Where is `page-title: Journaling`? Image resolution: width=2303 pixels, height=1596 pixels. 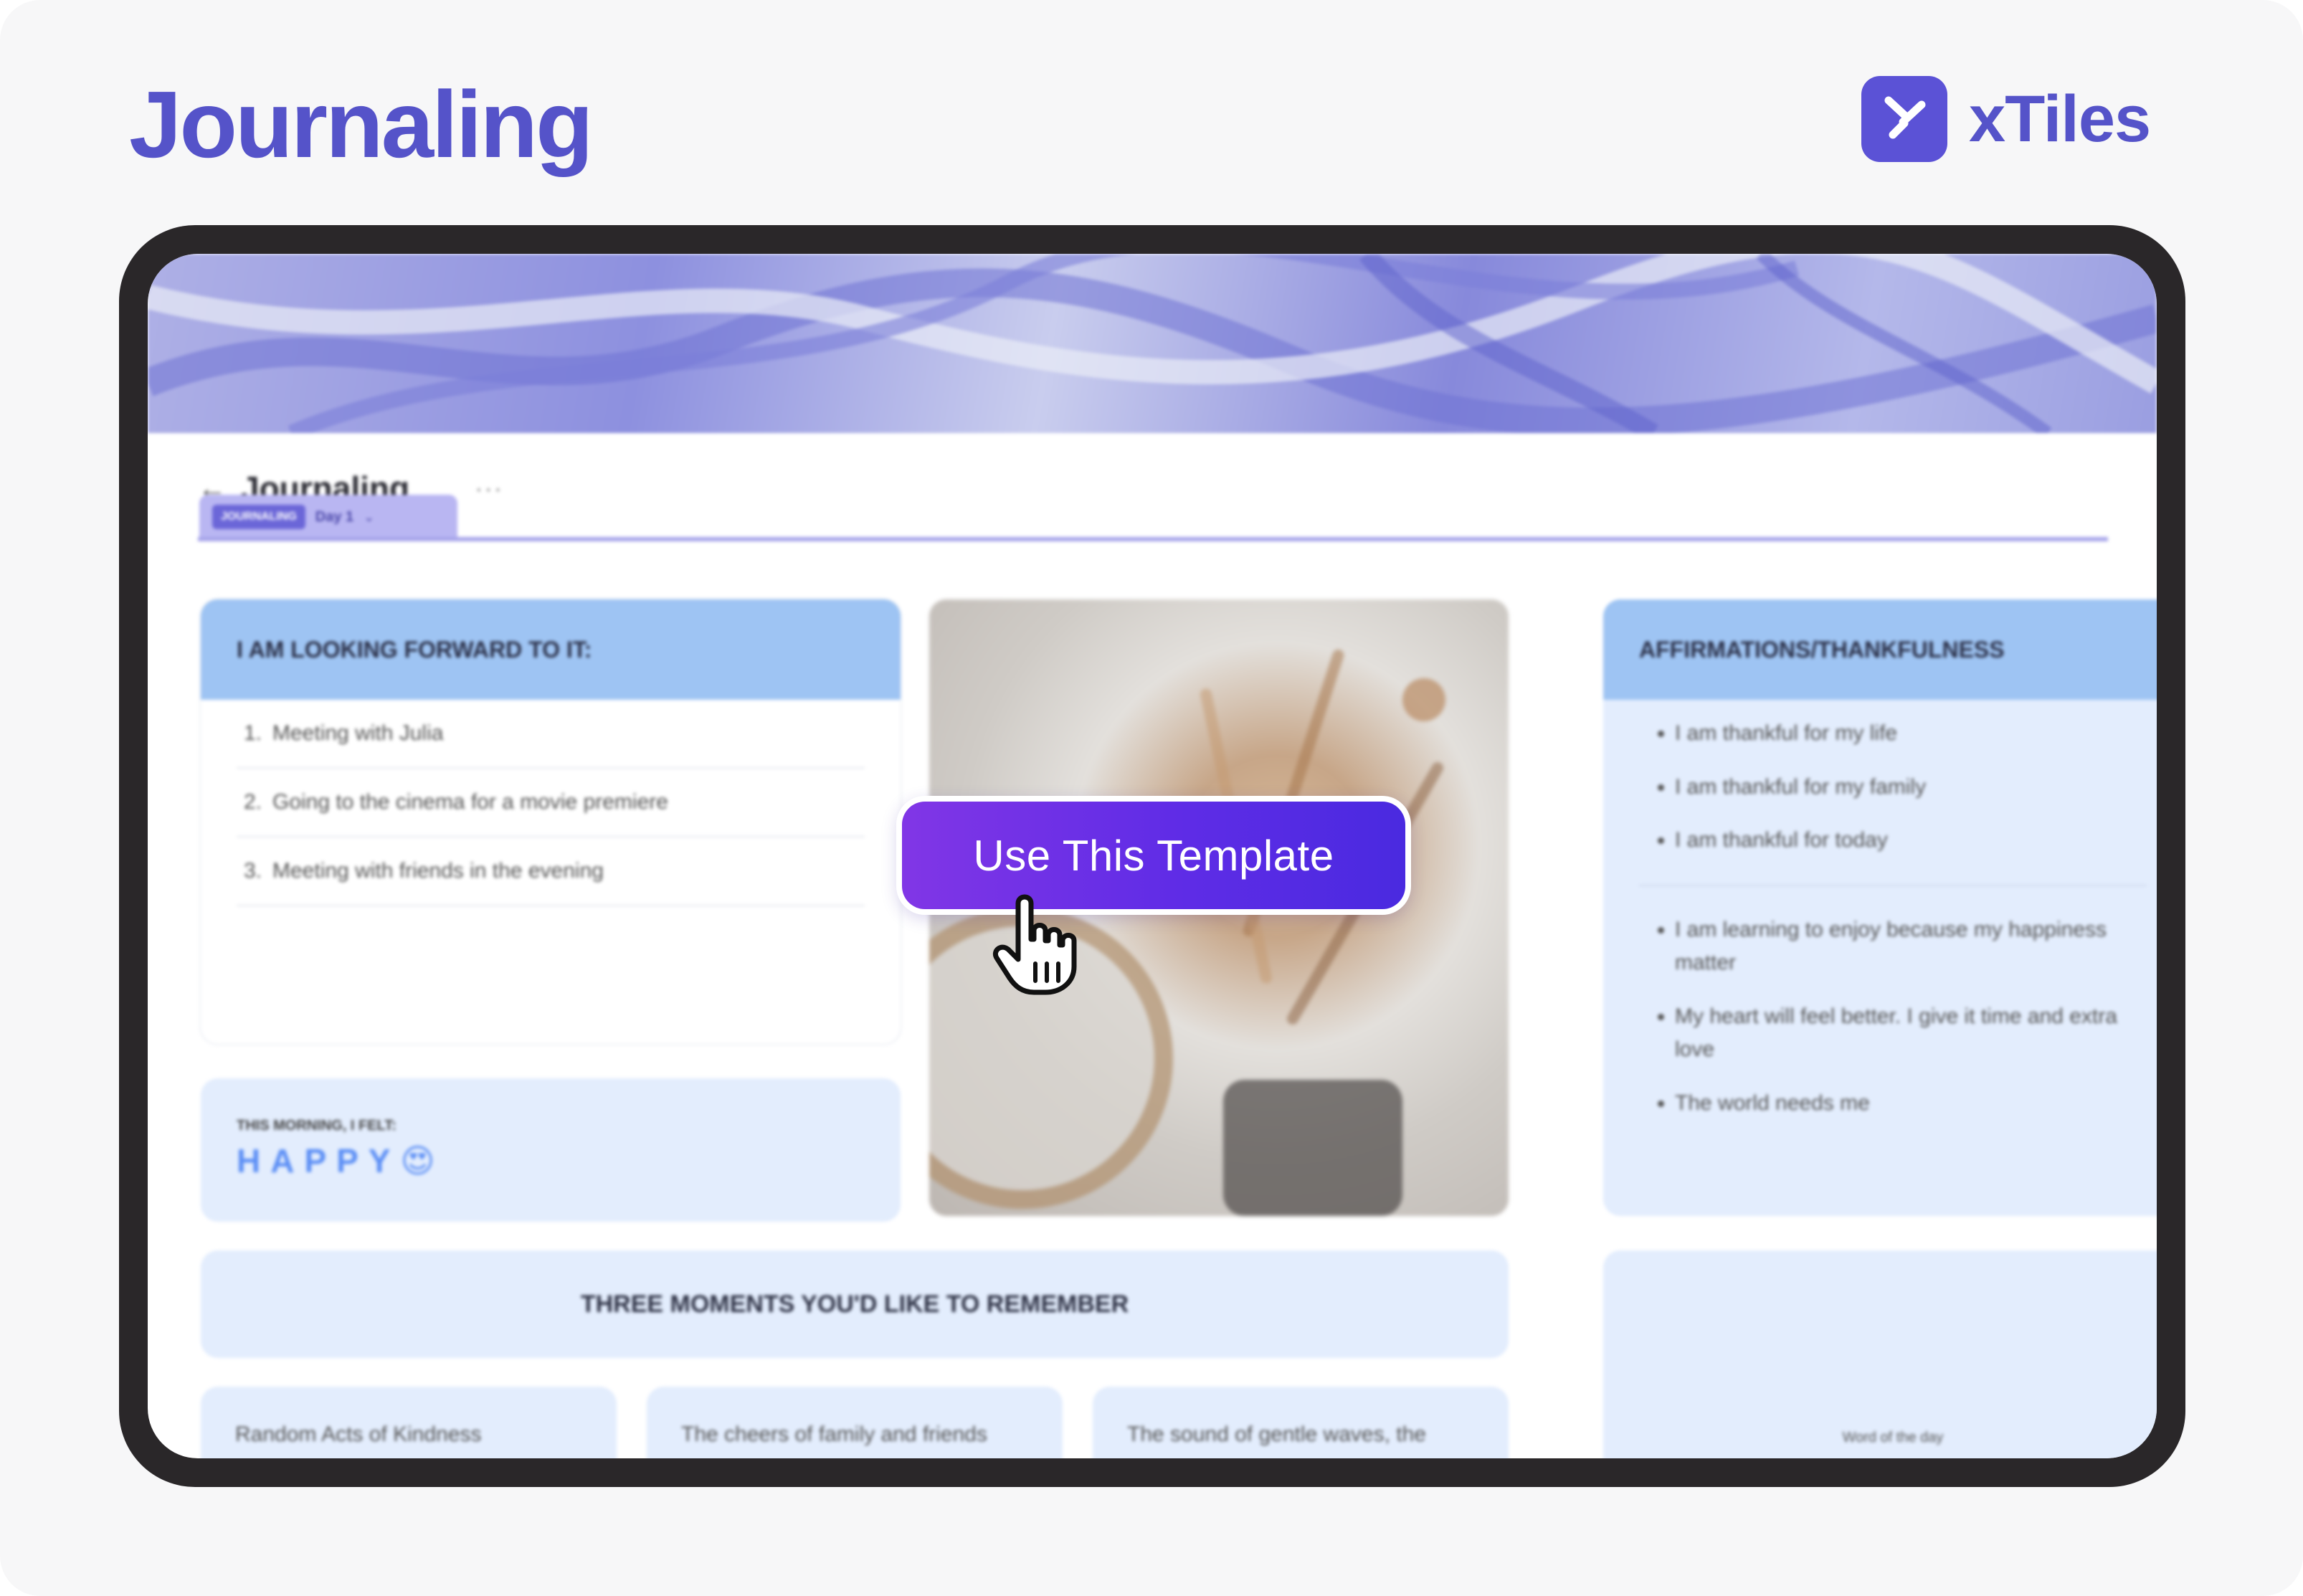
page-title: Journaling is located at coordinates (361, 124).